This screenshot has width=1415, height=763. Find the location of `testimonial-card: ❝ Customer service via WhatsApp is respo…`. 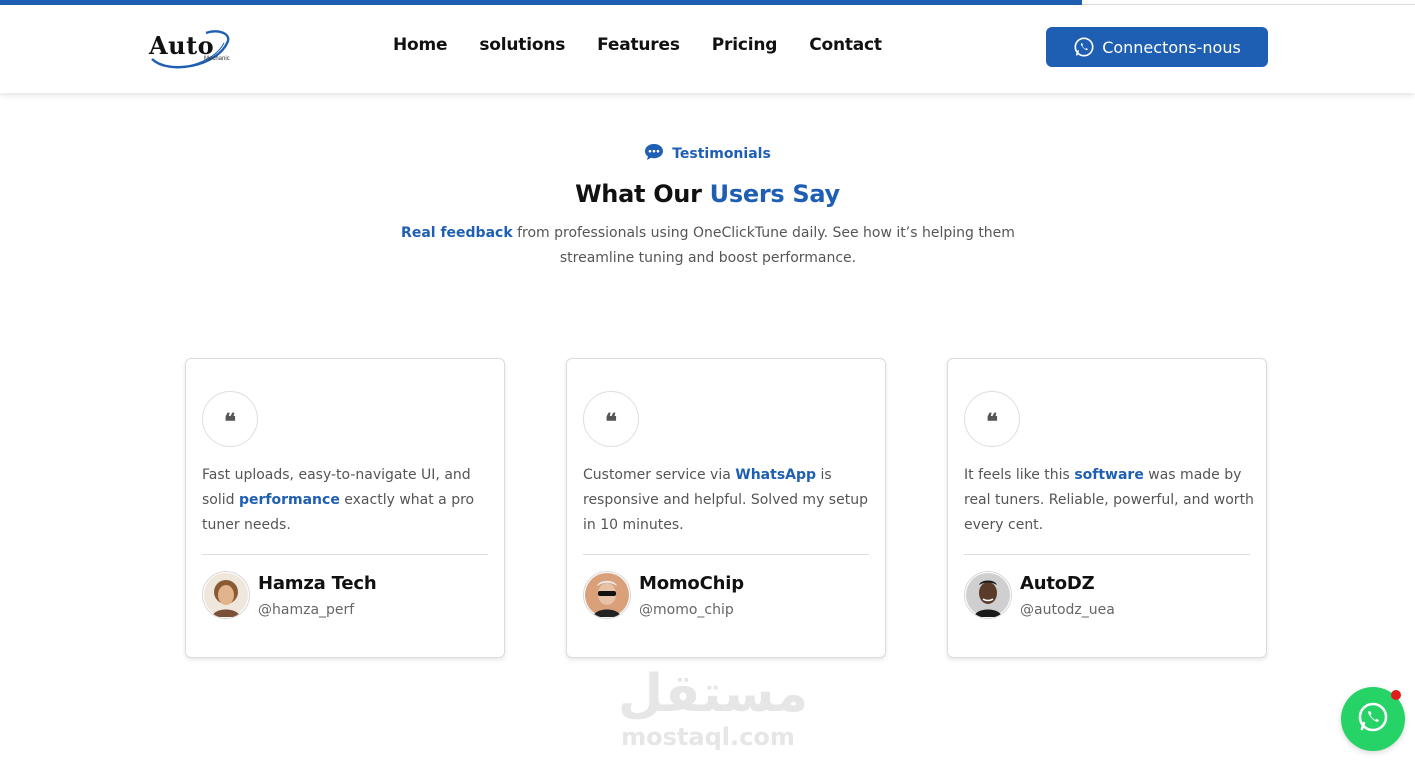

testimonial-card: ❝ Customer service via WhatsApp is respo… is located at coordinates (726, 508).